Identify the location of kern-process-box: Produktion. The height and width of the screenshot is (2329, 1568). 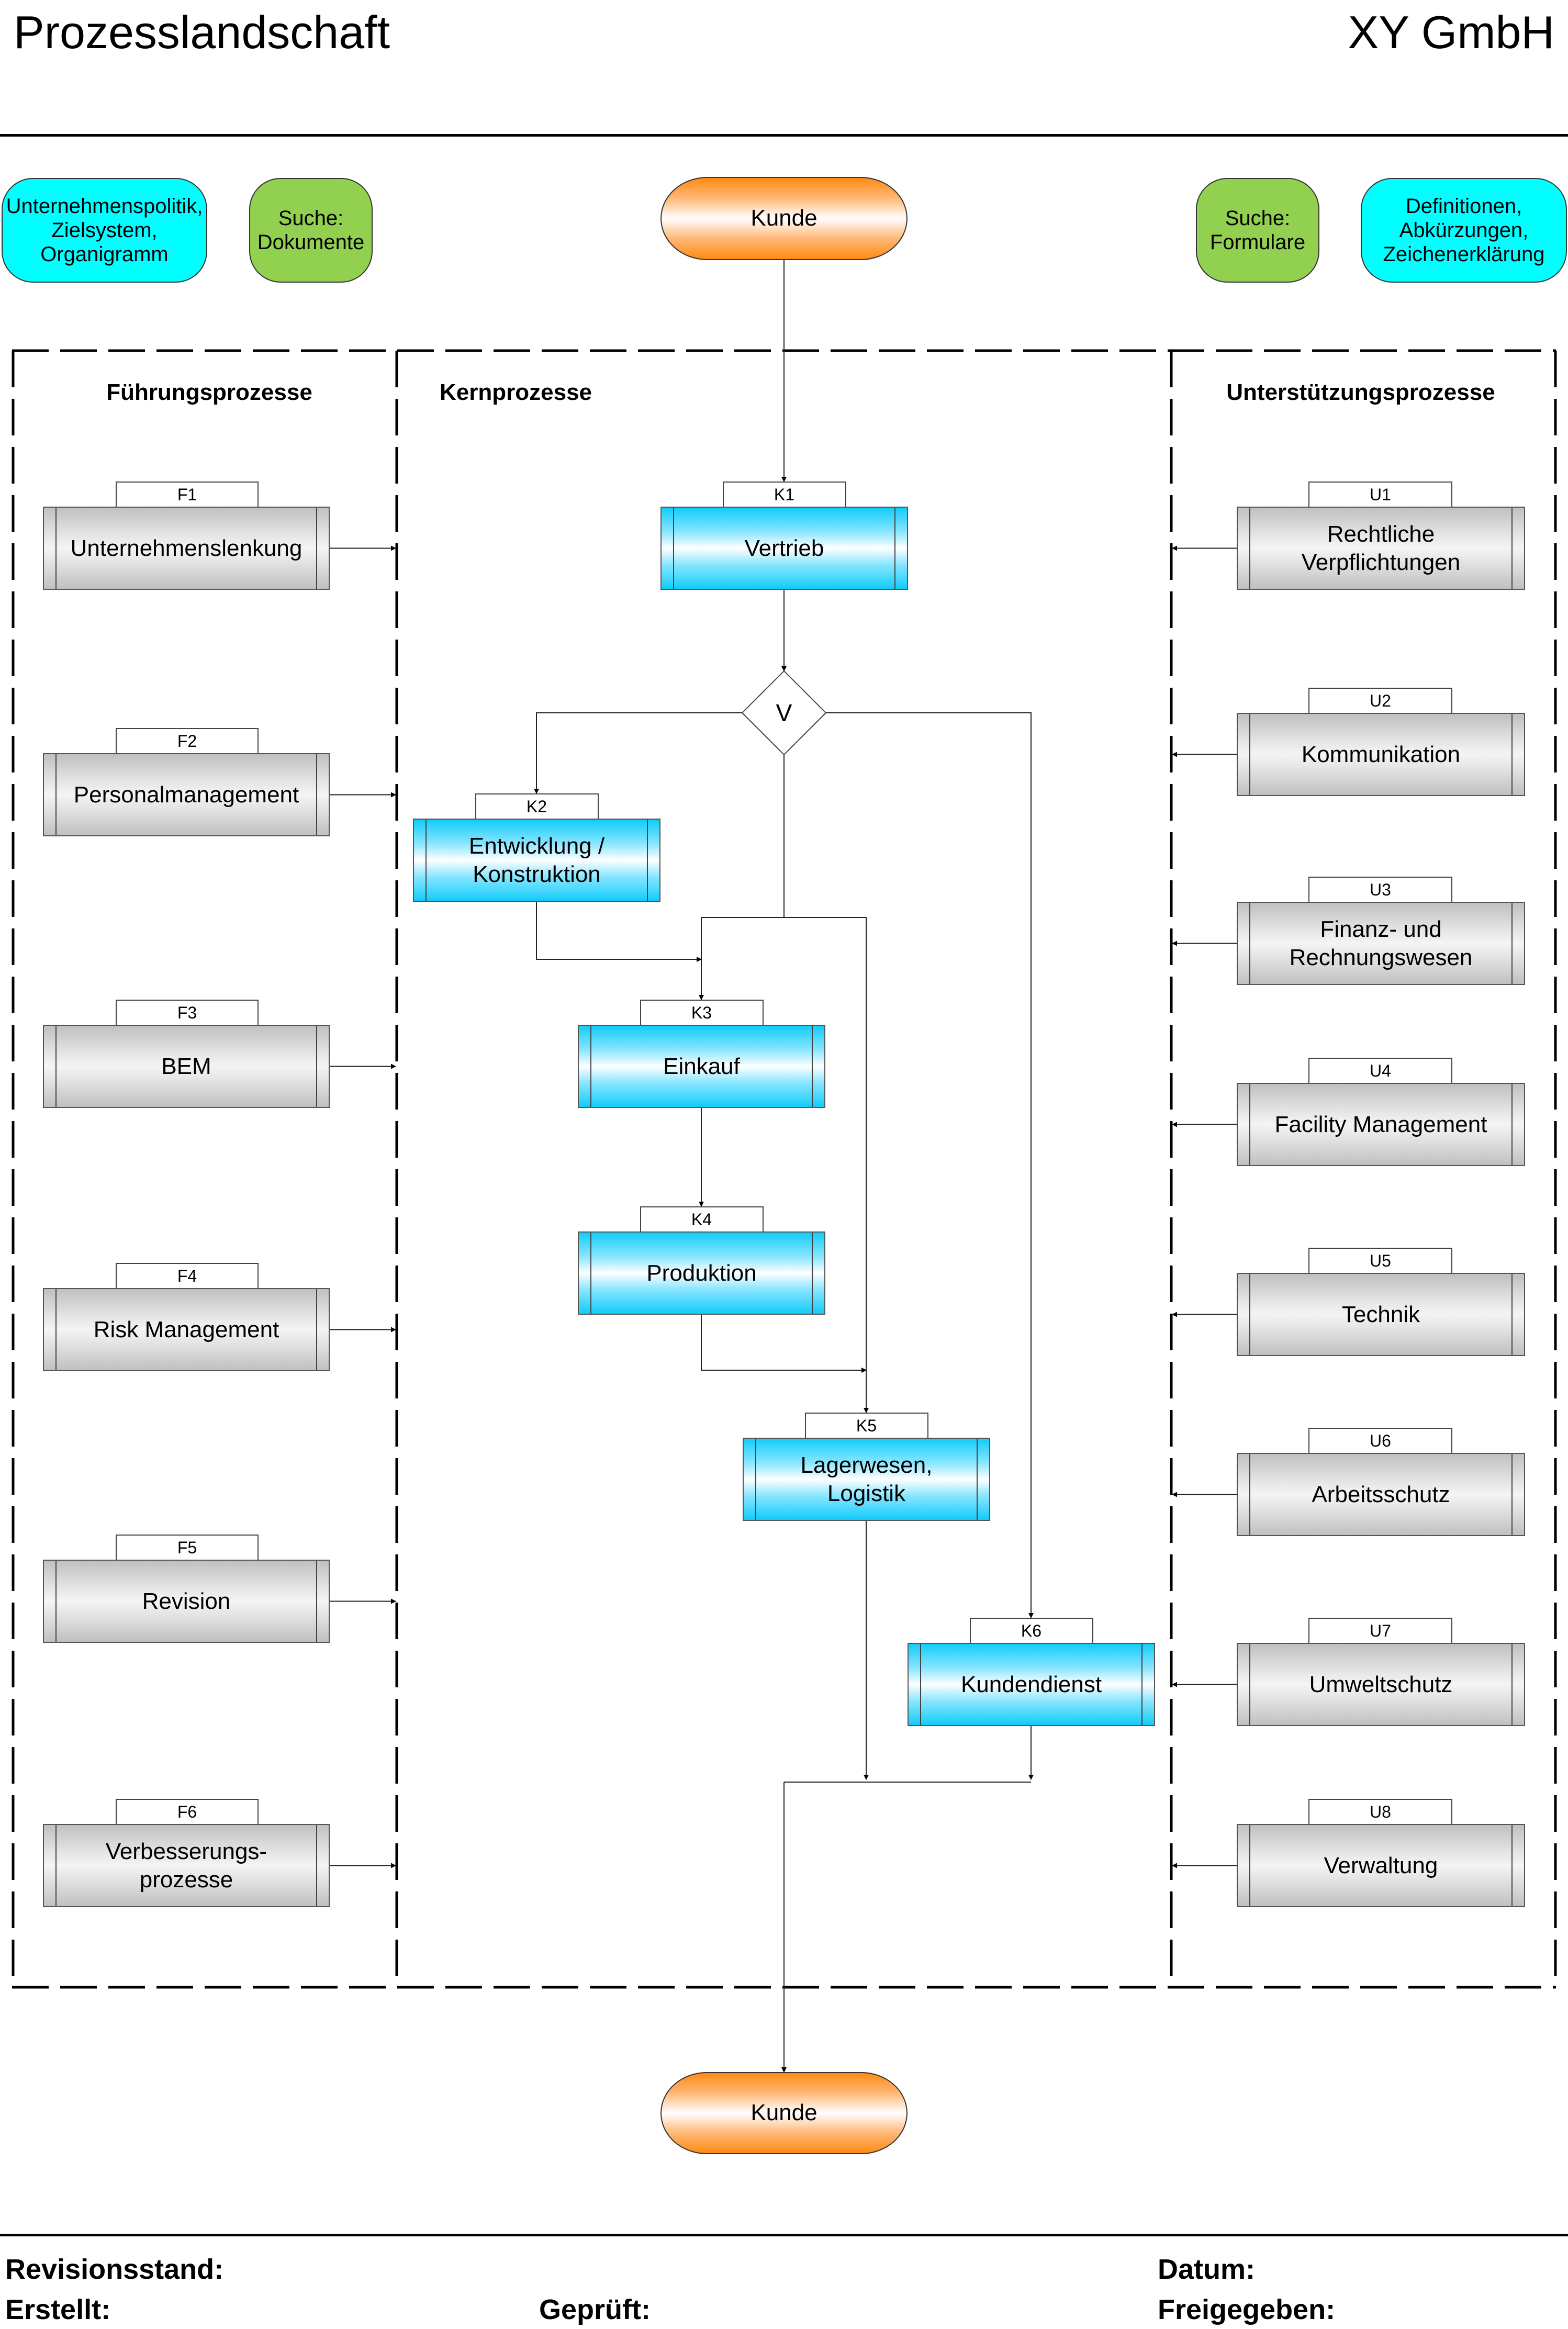
(701, 1273).